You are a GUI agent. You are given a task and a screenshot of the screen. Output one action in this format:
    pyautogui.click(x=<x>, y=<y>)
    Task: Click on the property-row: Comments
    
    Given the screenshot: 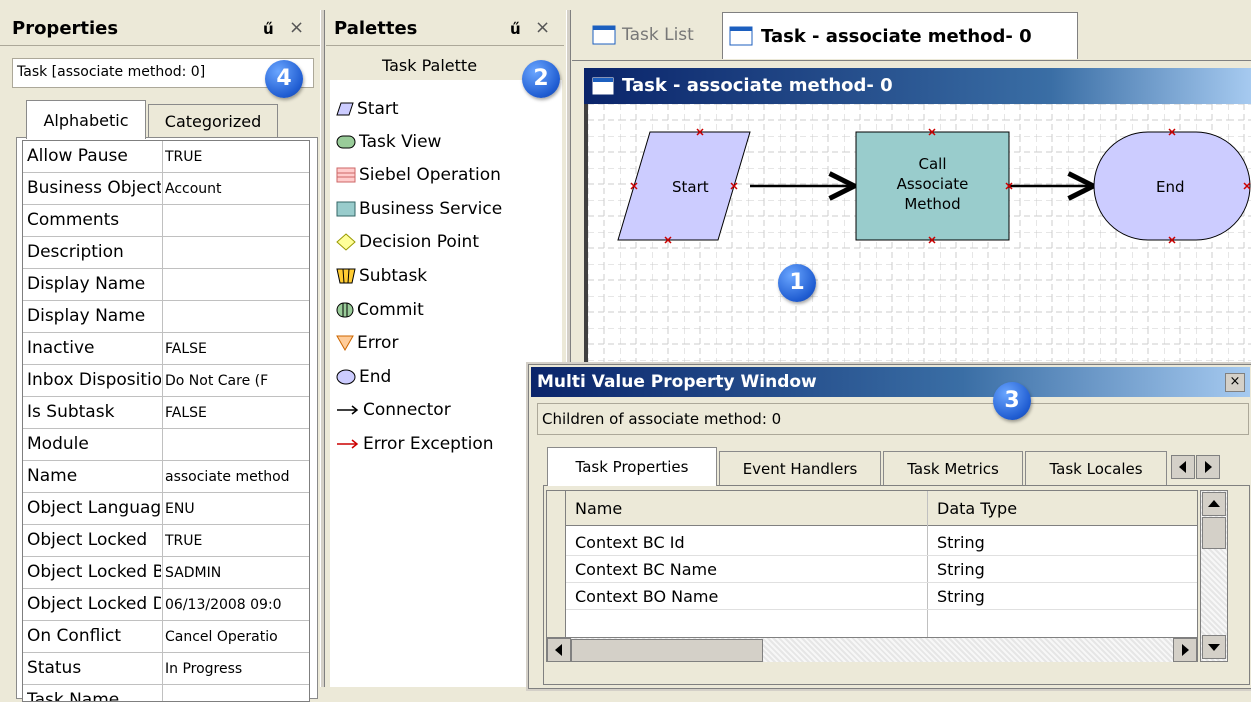 What is the action you would take?
    pyautogui.click(x=166, y=221)
    